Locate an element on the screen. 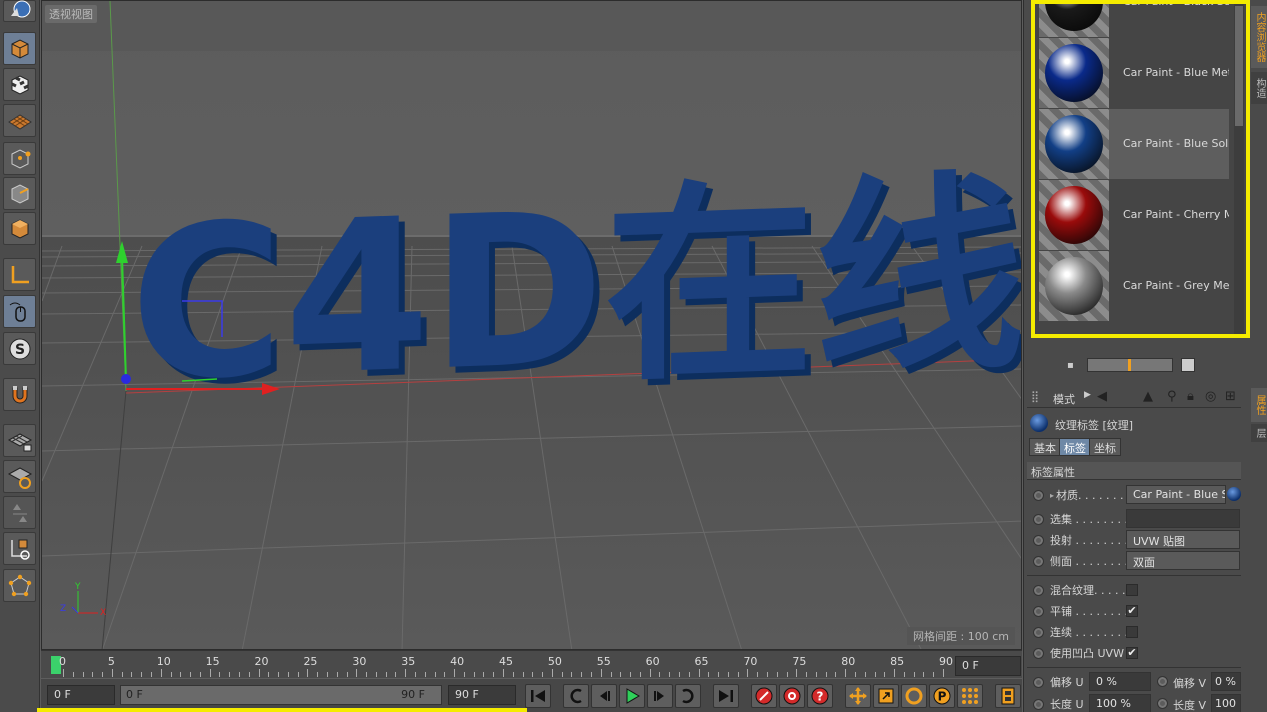 The width and height of the screenshot is (1267, 712). new-panel-icon: ⊞ is located at coordinates (1230, 396).